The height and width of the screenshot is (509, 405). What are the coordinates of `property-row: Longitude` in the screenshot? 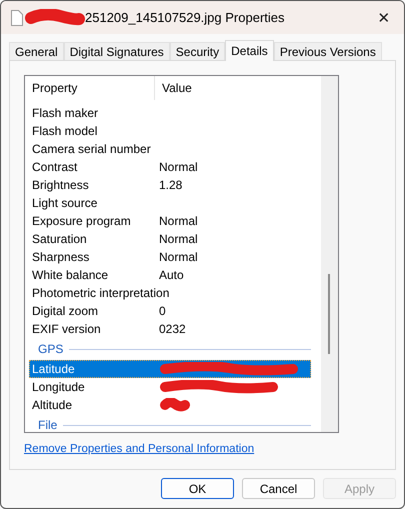 It's located at (170, 387).